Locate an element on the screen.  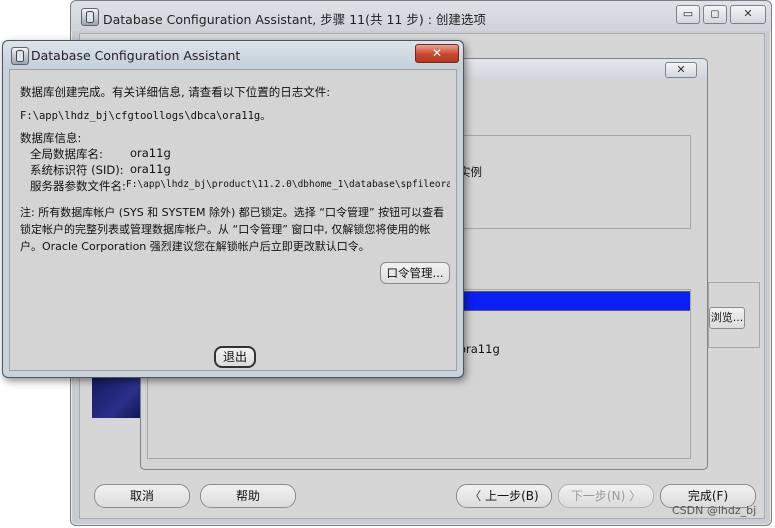
next-button: 下一步(N) 〉 is located at coordinates (606, 496).